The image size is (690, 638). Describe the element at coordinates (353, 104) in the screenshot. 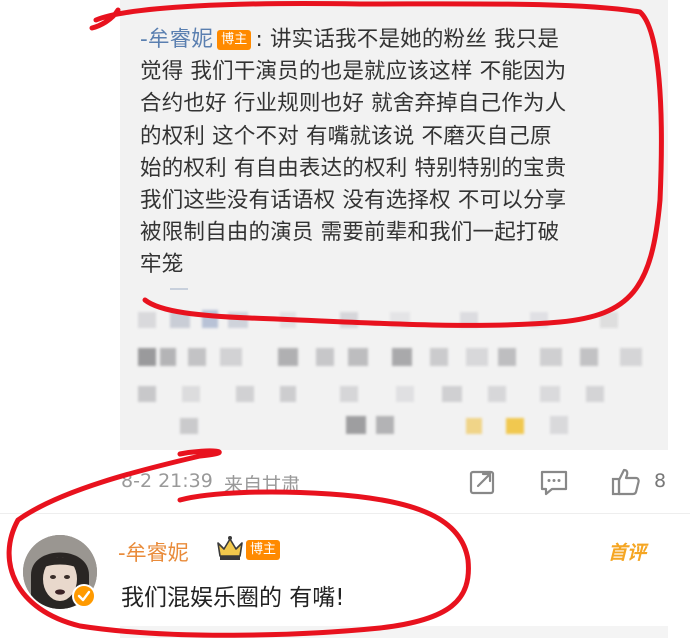

I see `quoted-line: 合约也好 行业规则也好 就舍弃掉自己作为人` at that location.